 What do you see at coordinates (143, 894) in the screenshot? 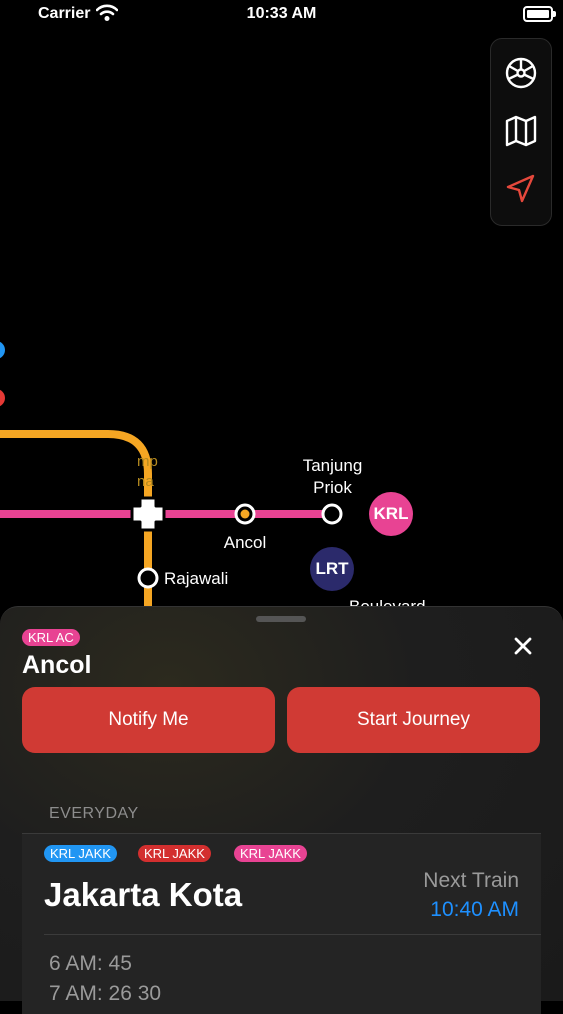
I see `destination-name: Jakarta Kota` at bounding box center [143, 894].